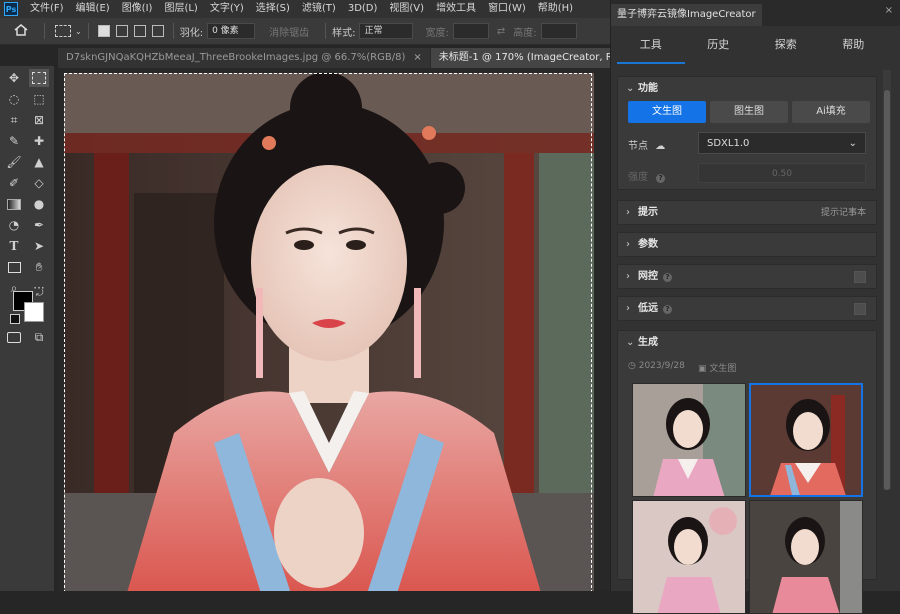 The height and width of the screenshot is (614, 900). I want to click on prompt-section-header: › 提示, so click(642, 213).